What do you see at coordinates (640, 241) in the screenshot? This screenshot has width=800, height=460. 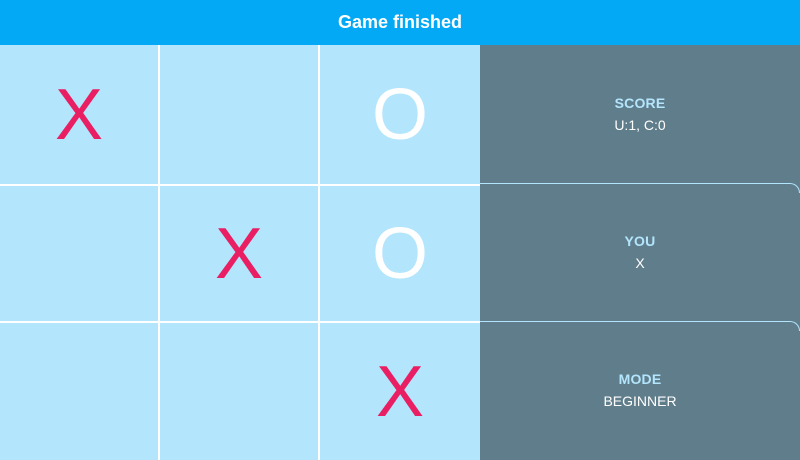 I see `player-label: YOU` at bounding box center [640, 241].